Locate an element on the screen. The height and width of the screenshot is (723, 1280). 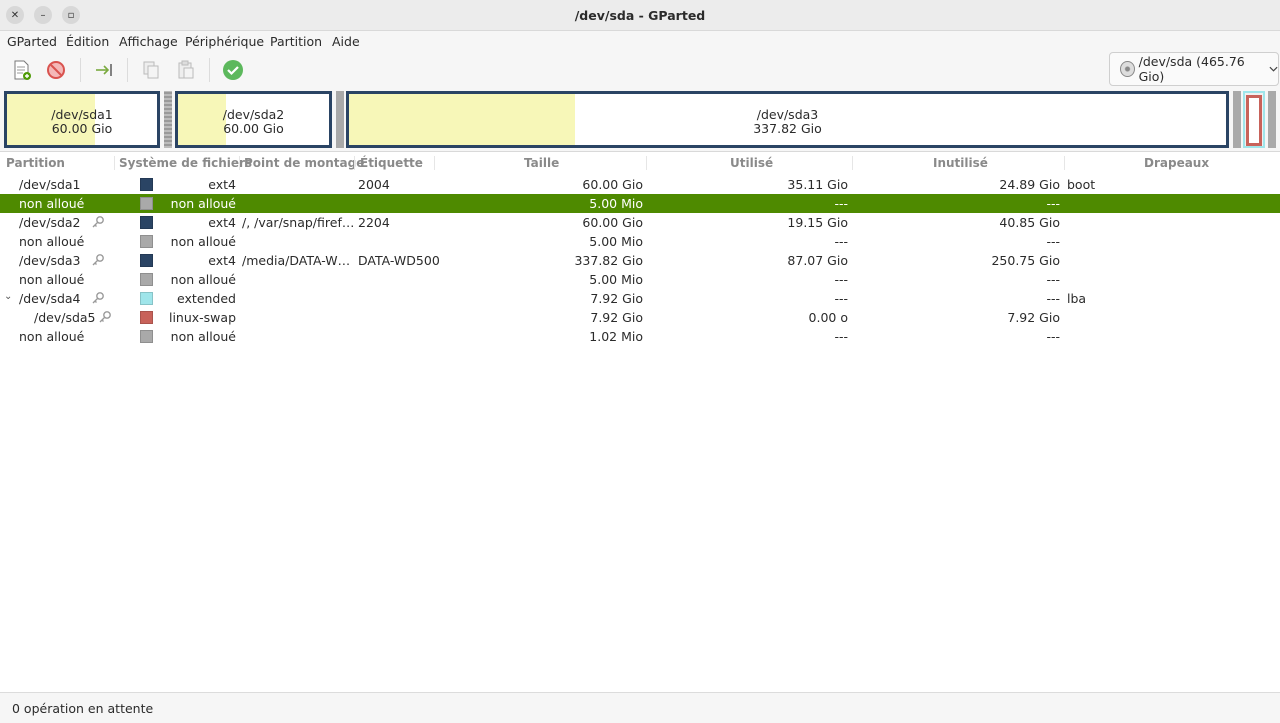
new-partition-button is located at coordinates (22, 70).